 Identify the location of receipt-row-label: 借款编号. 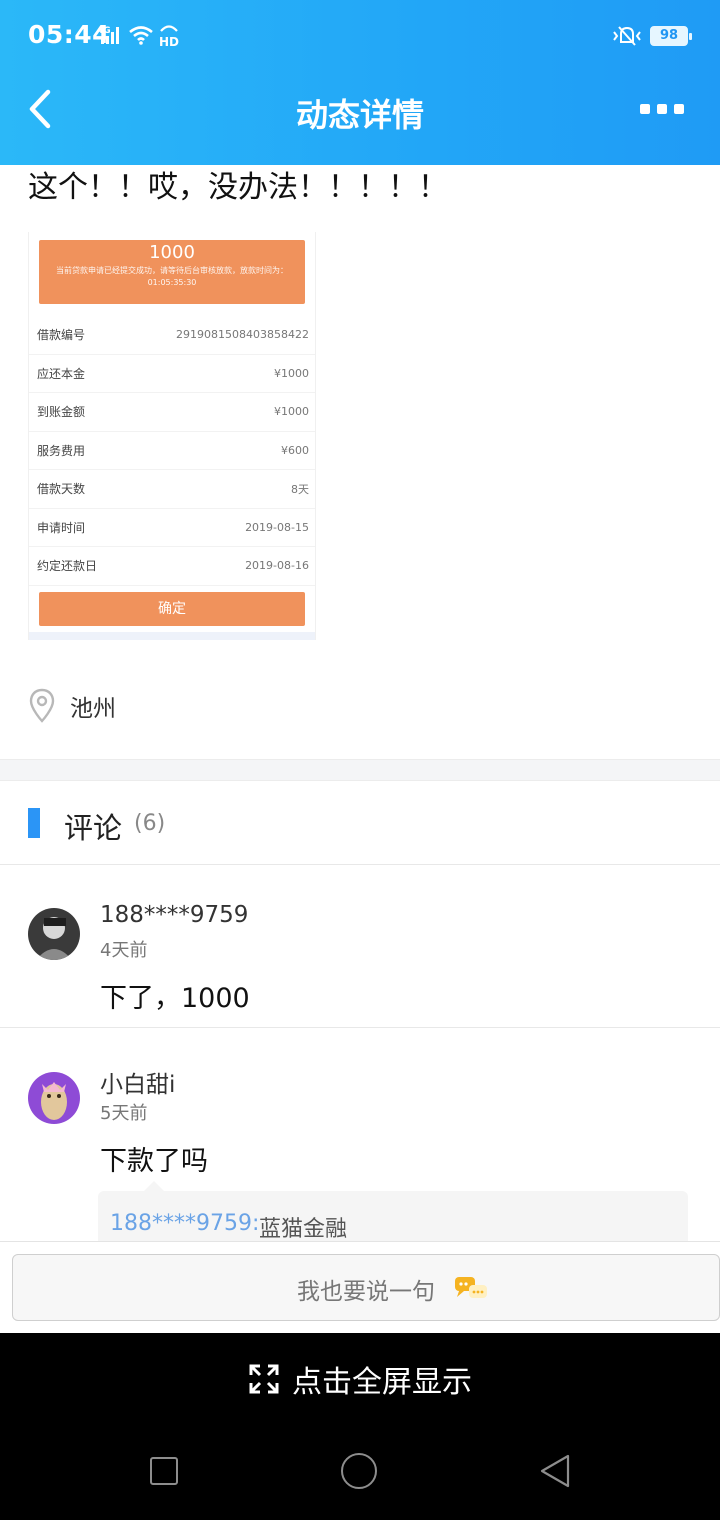
(61, 335).